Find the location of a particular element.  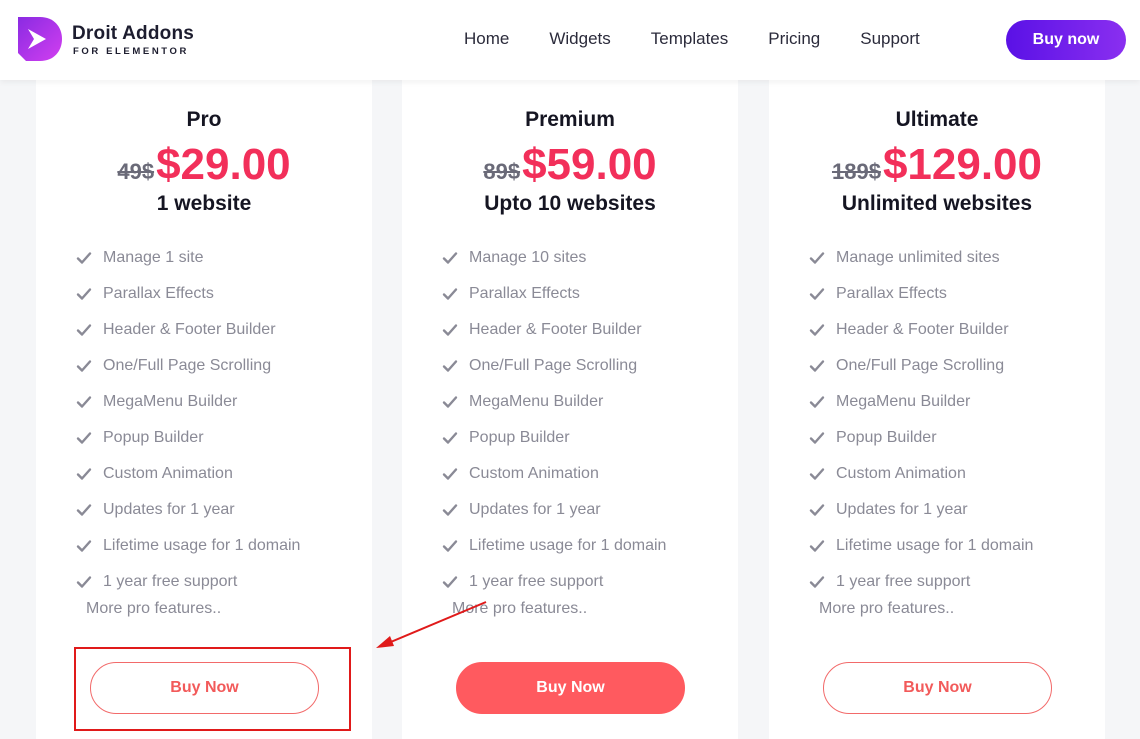

plan-name: Pro is located at coordinates (204, 119).